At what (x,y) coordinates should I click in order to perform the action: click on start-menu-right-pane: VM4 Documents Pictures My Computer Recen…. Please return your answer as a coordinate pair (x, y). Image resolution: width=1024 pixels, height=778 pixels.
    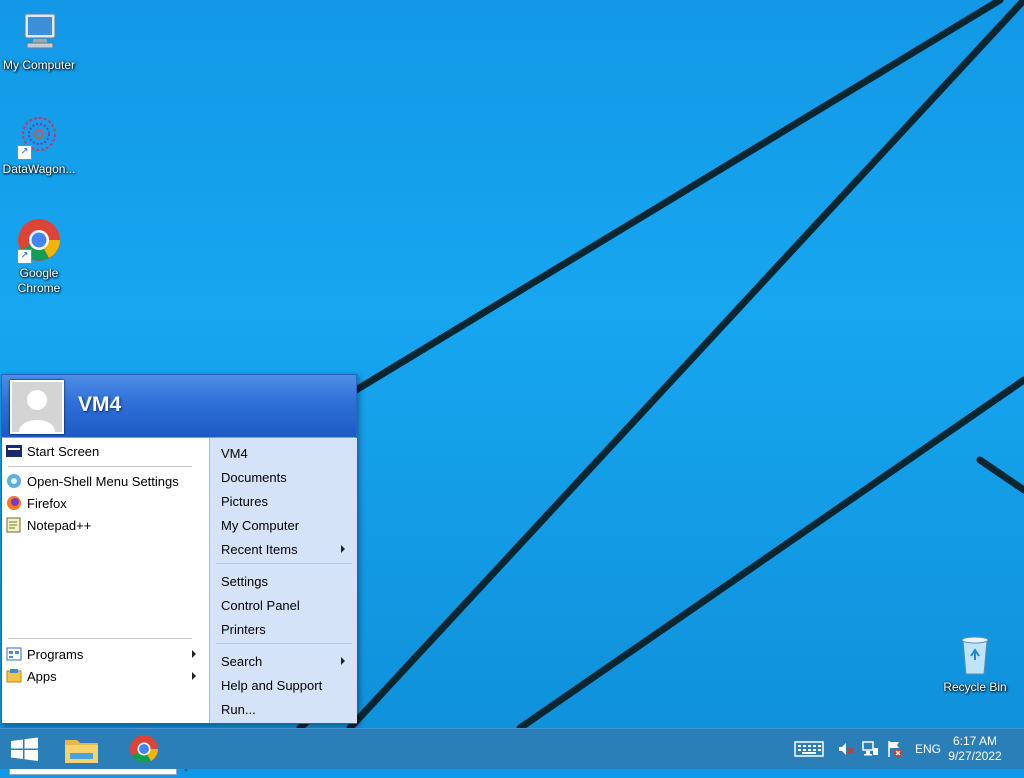
    Looking at the image, I should click on (283, 580).